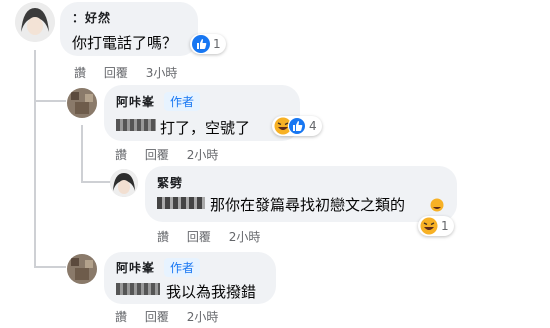 This screenshot has height=328, width=550. I want to click on commenter-name: ：好然, so click(91, 17).